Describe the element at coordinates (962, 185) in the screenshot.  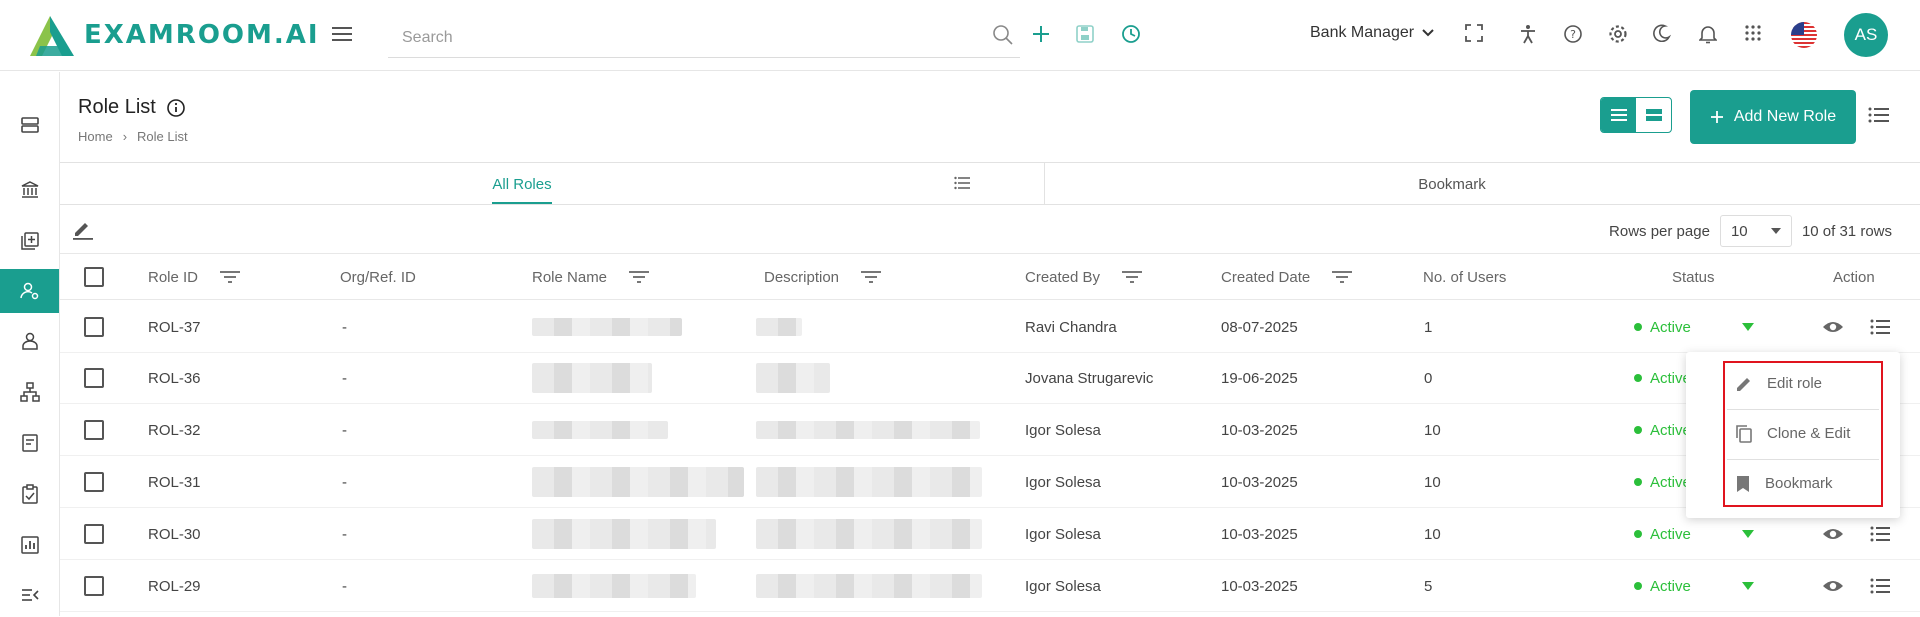
I see `tab-list-icon` at that location.